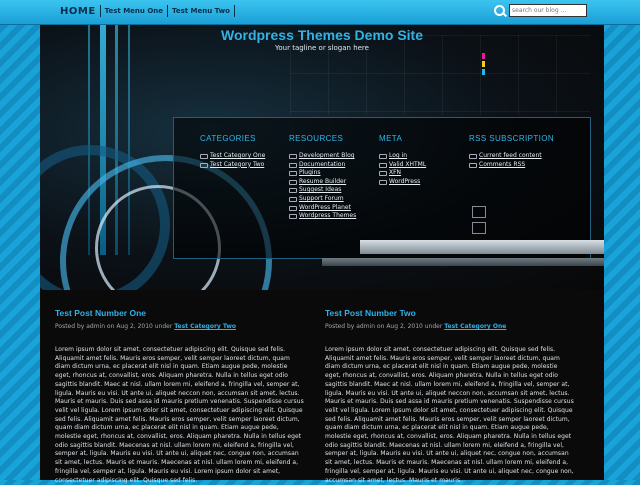  Describe the element at coordinates (548, 10) in the screenshot. I see `search-input` at that location.